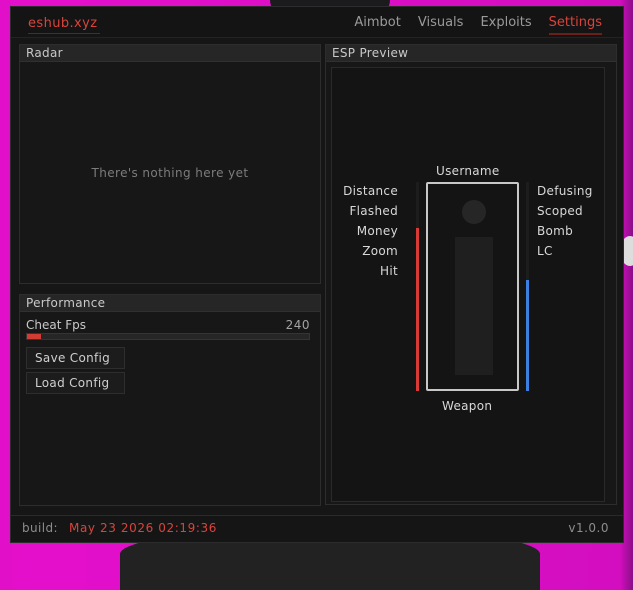 This screenshot has width=633, height=590. I want to click on tab-visuals: Visuals, so click(441, 24).